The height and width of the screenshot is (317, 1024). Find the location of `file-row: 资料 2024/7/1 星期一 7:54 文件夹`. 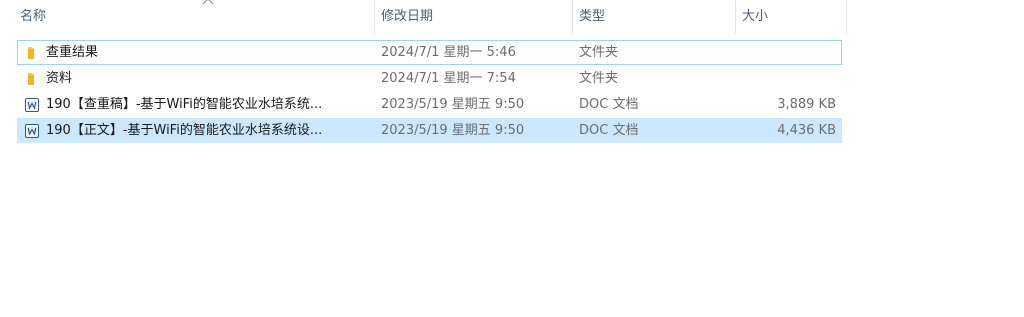

file-row: 资料 2024/7/1 星期一 7:54 文件夹 is located at coordinates (429, 78).